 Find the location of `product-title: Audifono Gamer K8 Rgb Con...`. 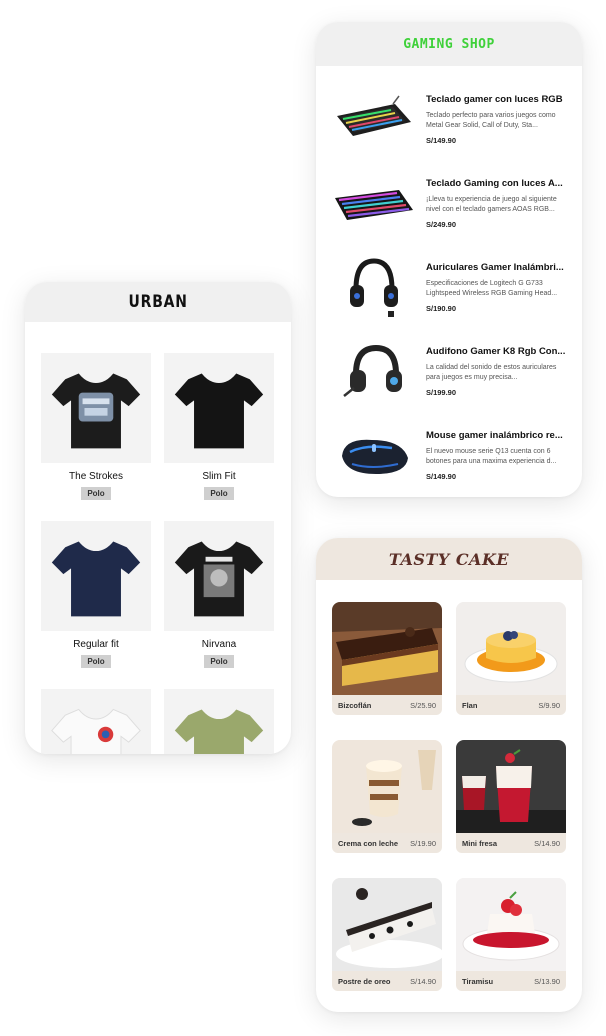

product-title: Audifono Gamer K8 Rgb Con... is located at coordinates (496, 351).